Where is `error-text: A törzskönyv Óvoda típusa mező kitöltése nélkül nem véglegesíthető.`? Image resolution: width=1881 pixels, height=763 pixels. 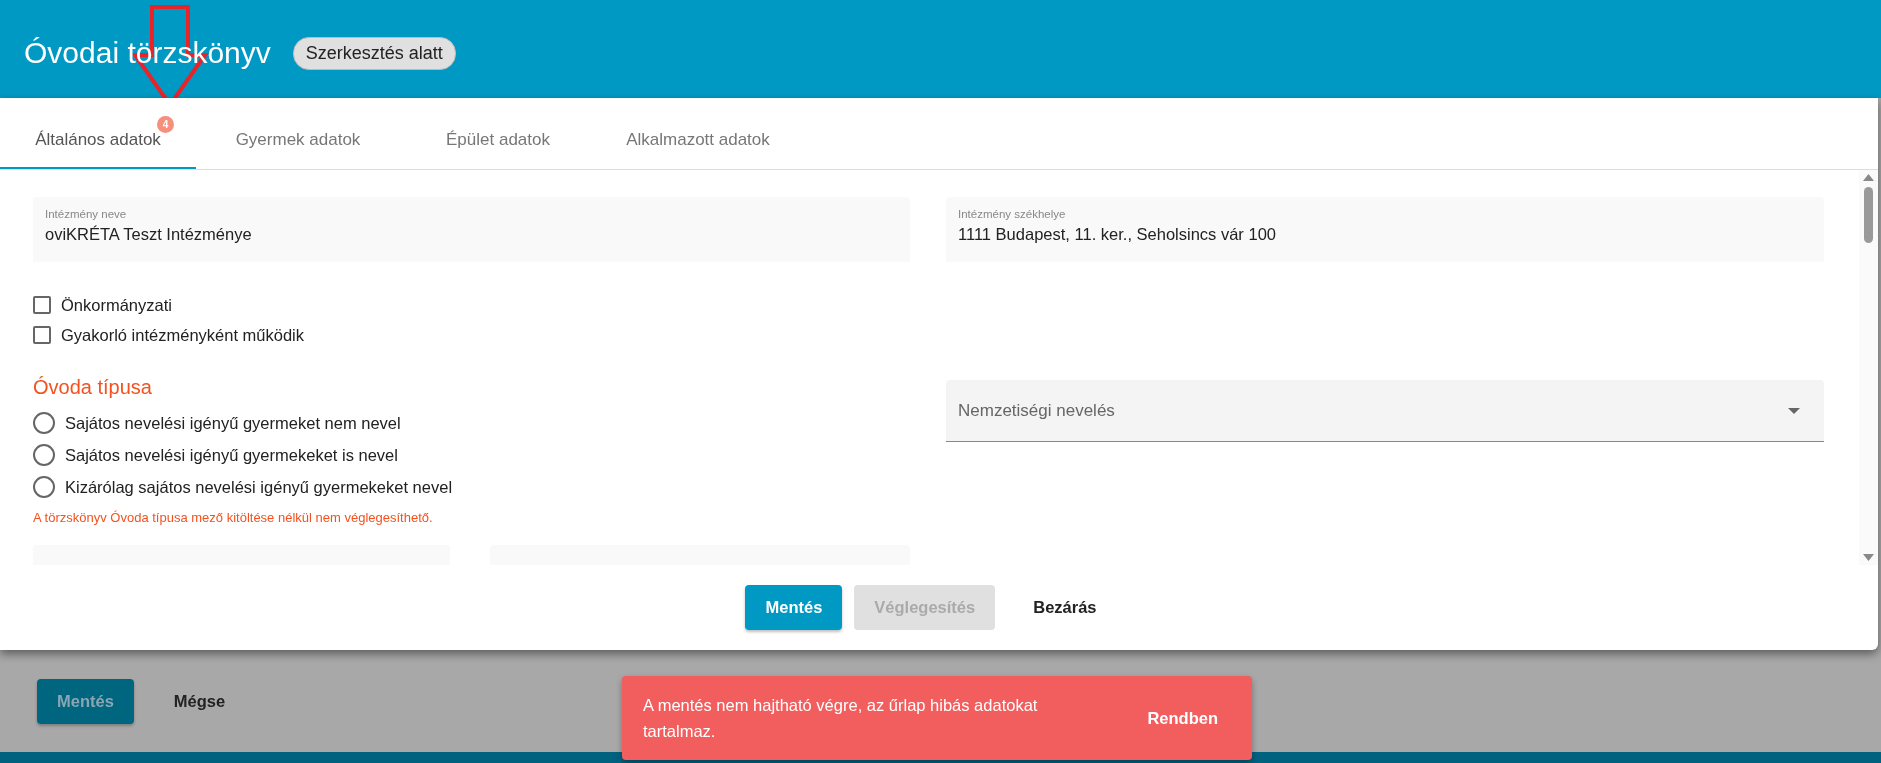 error-text: A törzskönyv Óvoda típusa mező kitöltése nélkül nem véglegesíthető. is located at coordinates (233, 517).